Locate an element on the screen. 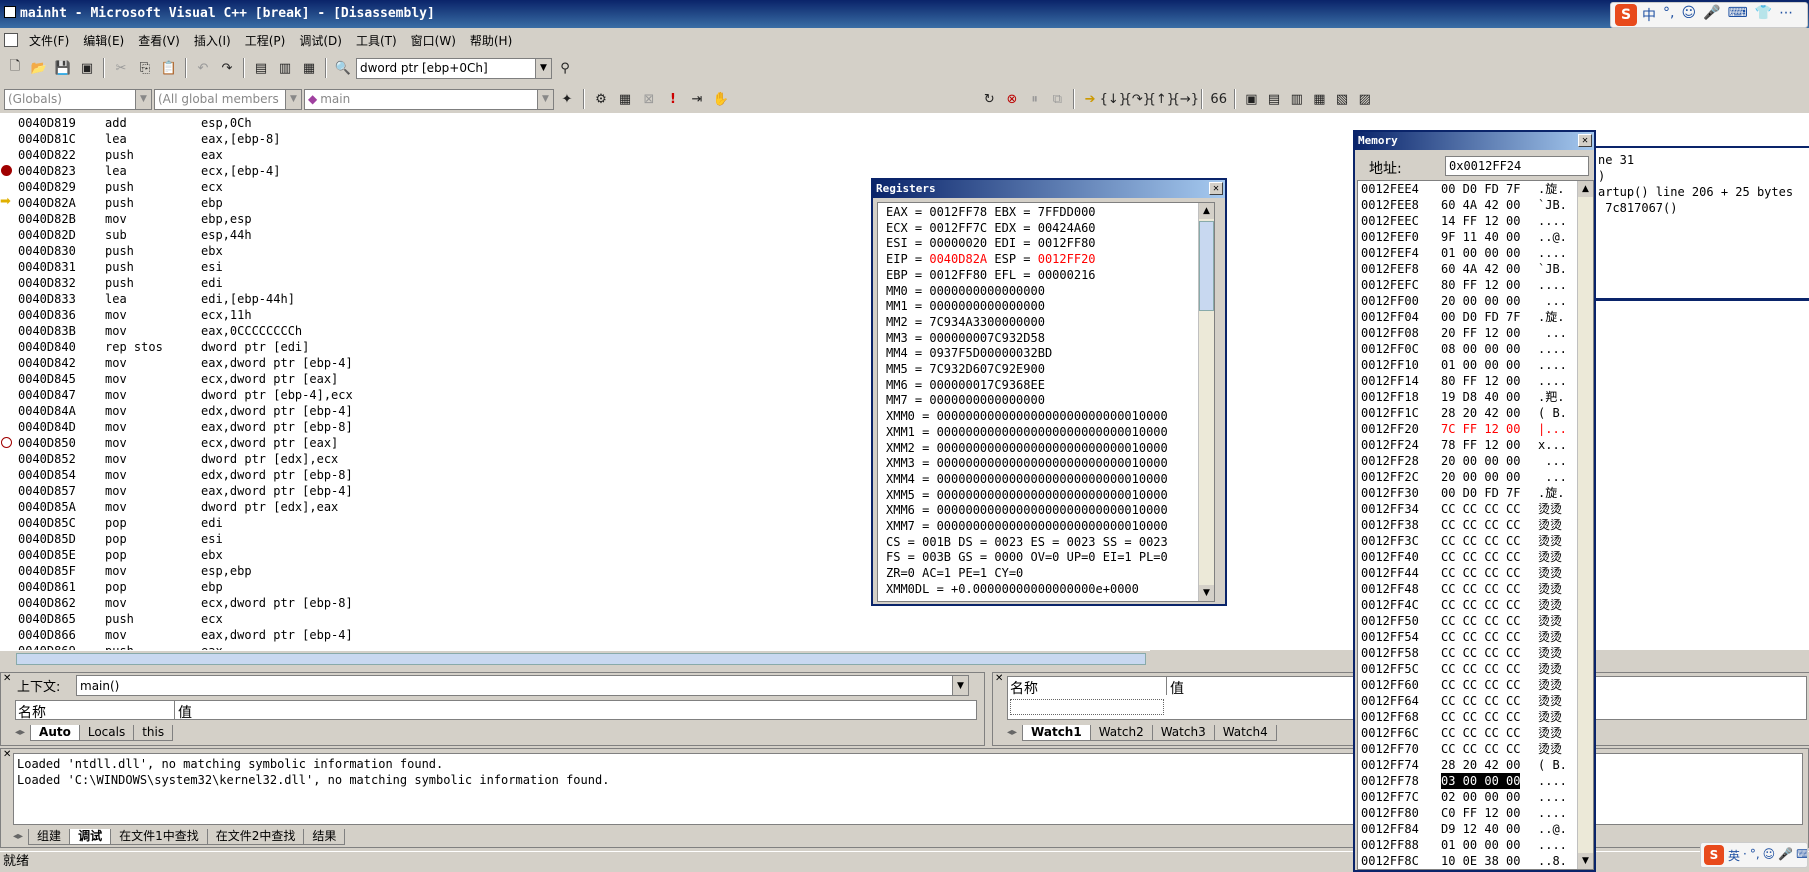 The width and height of the screenshot is (1809, 872). memory-row: 0012FF84 D9 12 40 00 ..@. is located at coordinates (1468, 829).